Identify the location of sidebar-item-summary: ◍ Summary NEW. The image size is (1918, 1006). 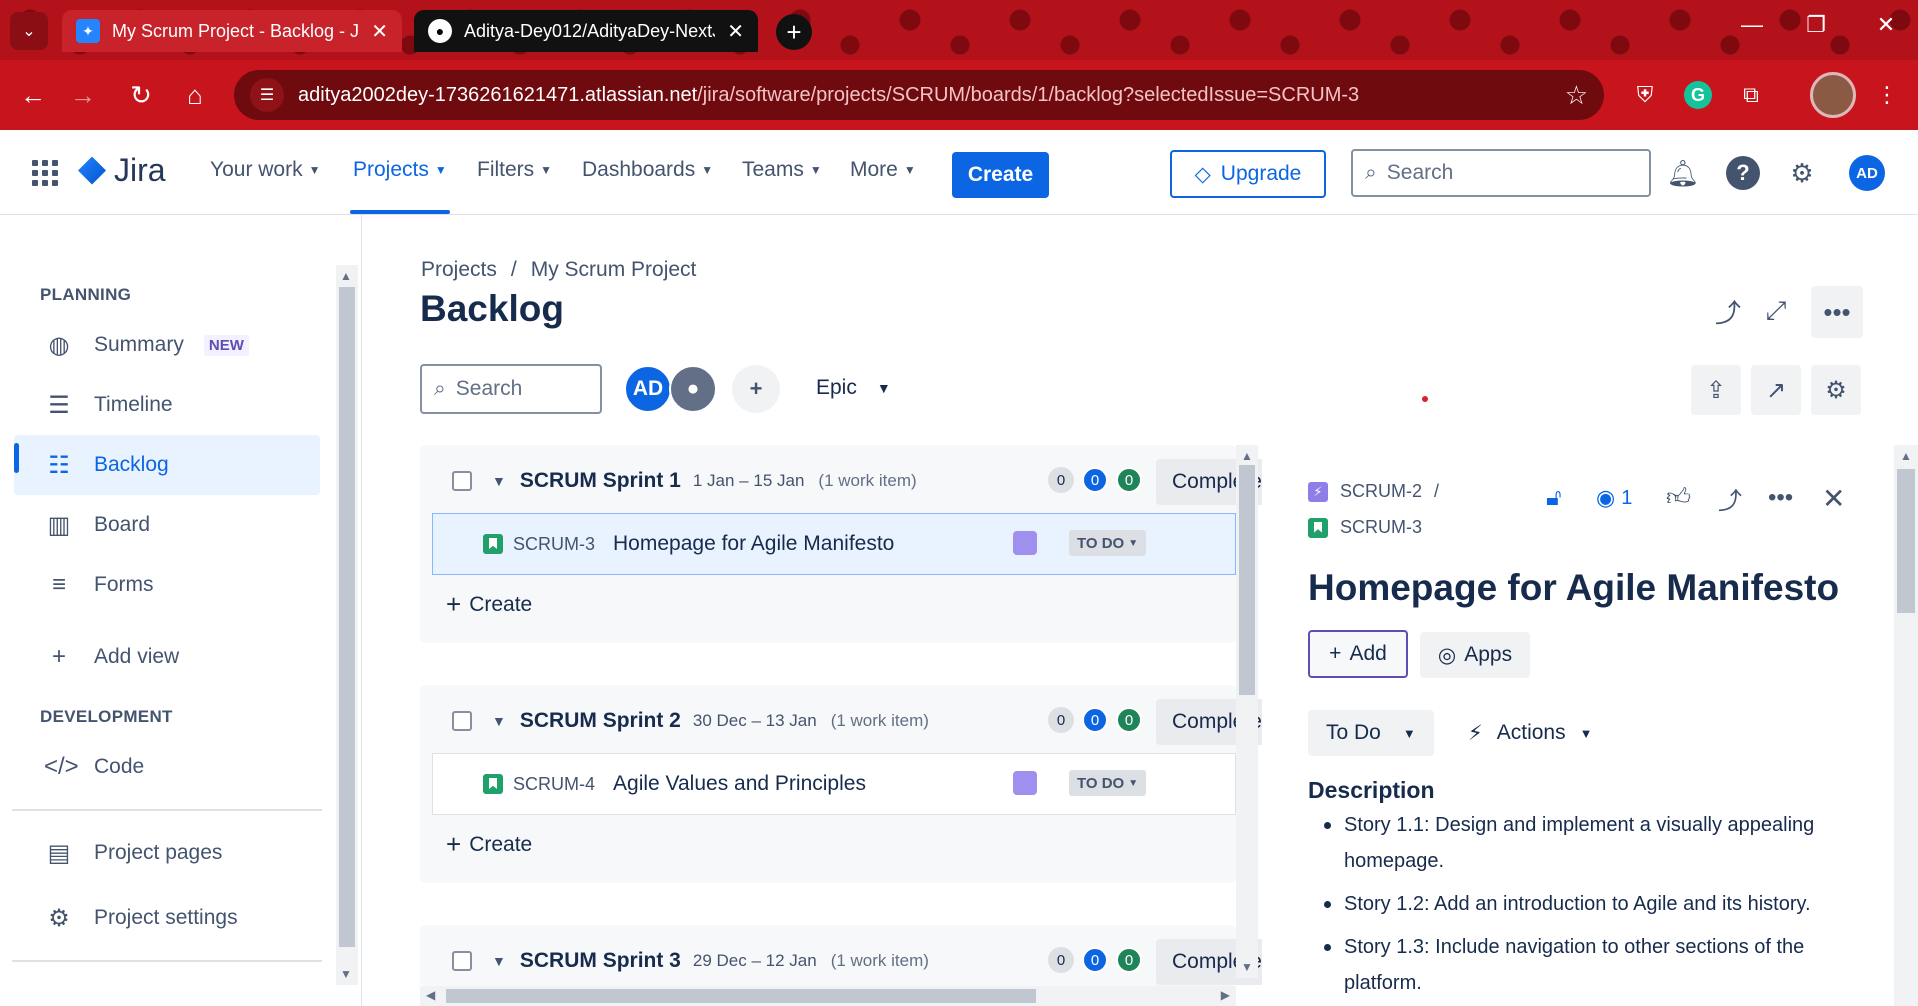
(167, 345).